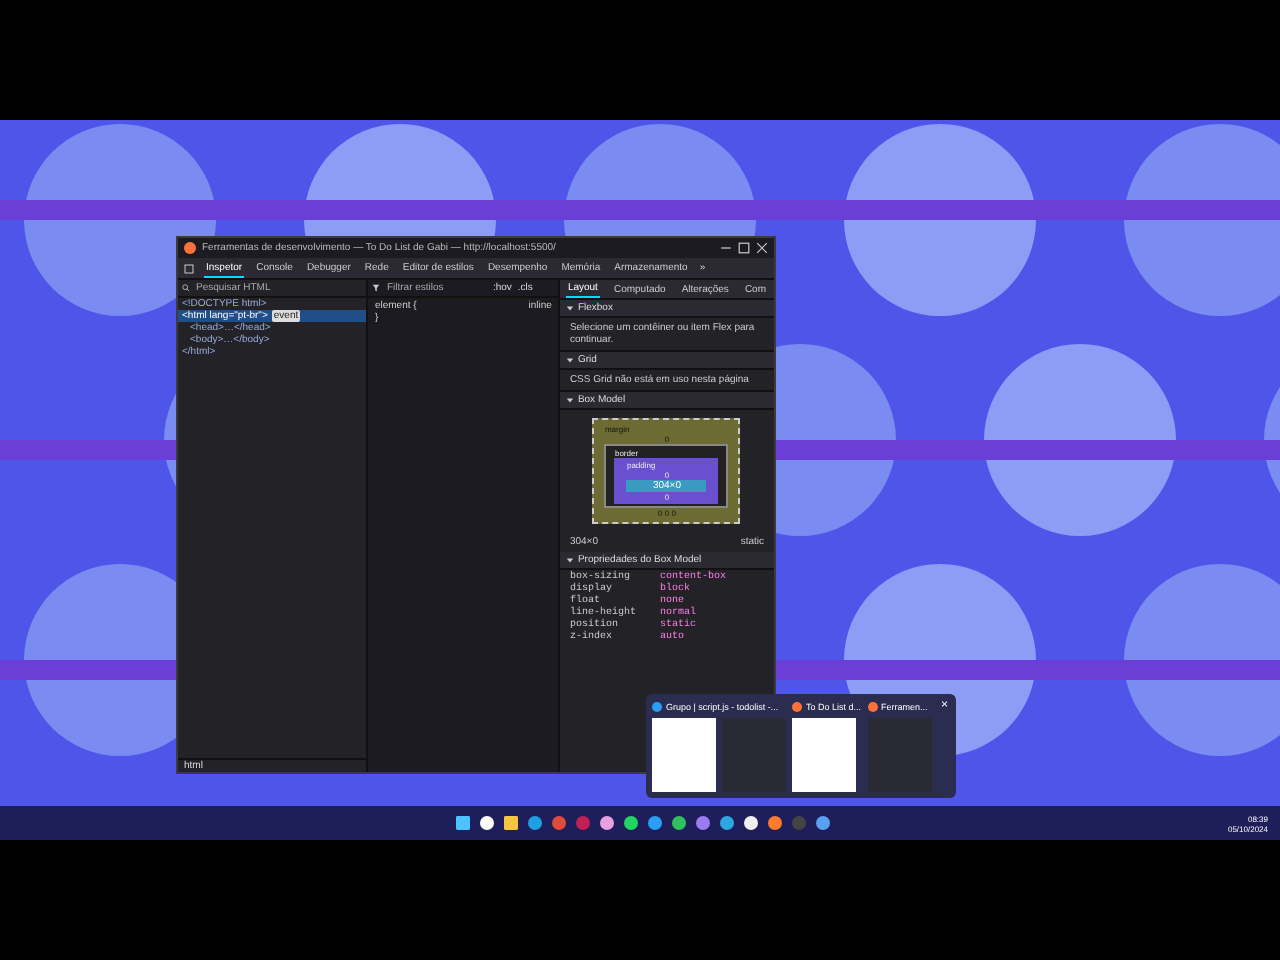  What do you see at coordinates (189, 268) in the screenshot?
I see `pick-element-icon` at bounding box center [189, 268].